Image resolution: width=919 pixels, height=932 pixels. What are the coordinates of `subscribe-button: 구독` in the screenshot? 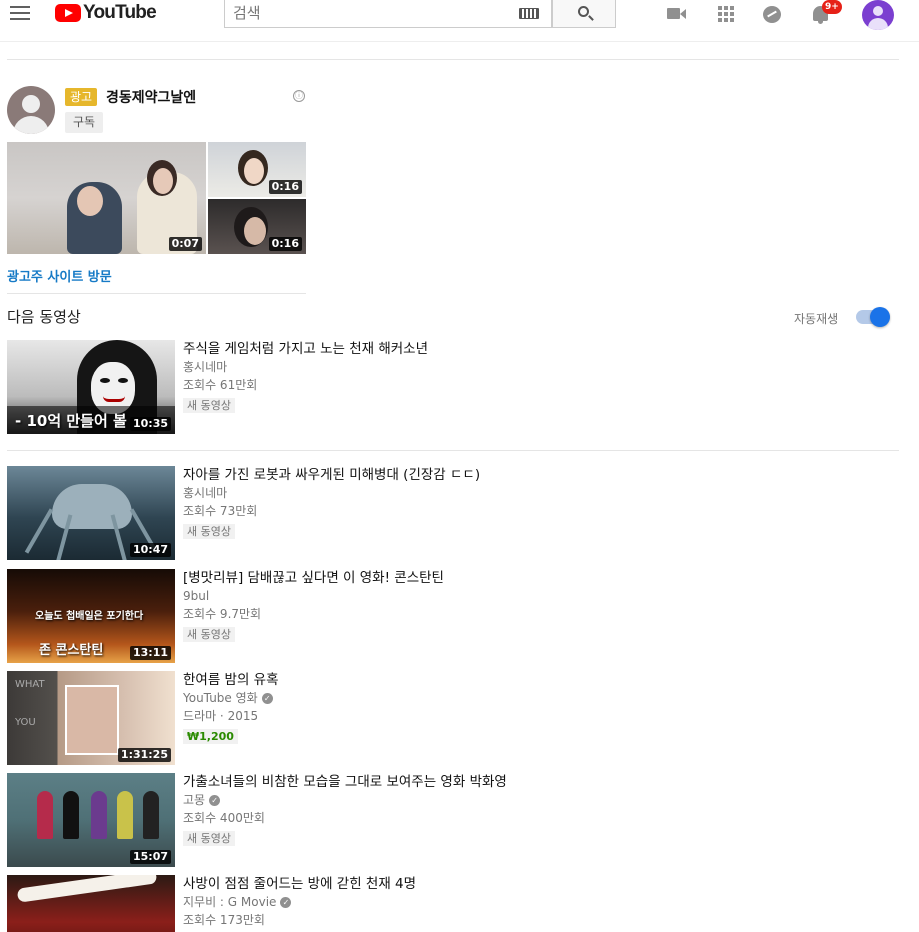 It's located at (84, 122).